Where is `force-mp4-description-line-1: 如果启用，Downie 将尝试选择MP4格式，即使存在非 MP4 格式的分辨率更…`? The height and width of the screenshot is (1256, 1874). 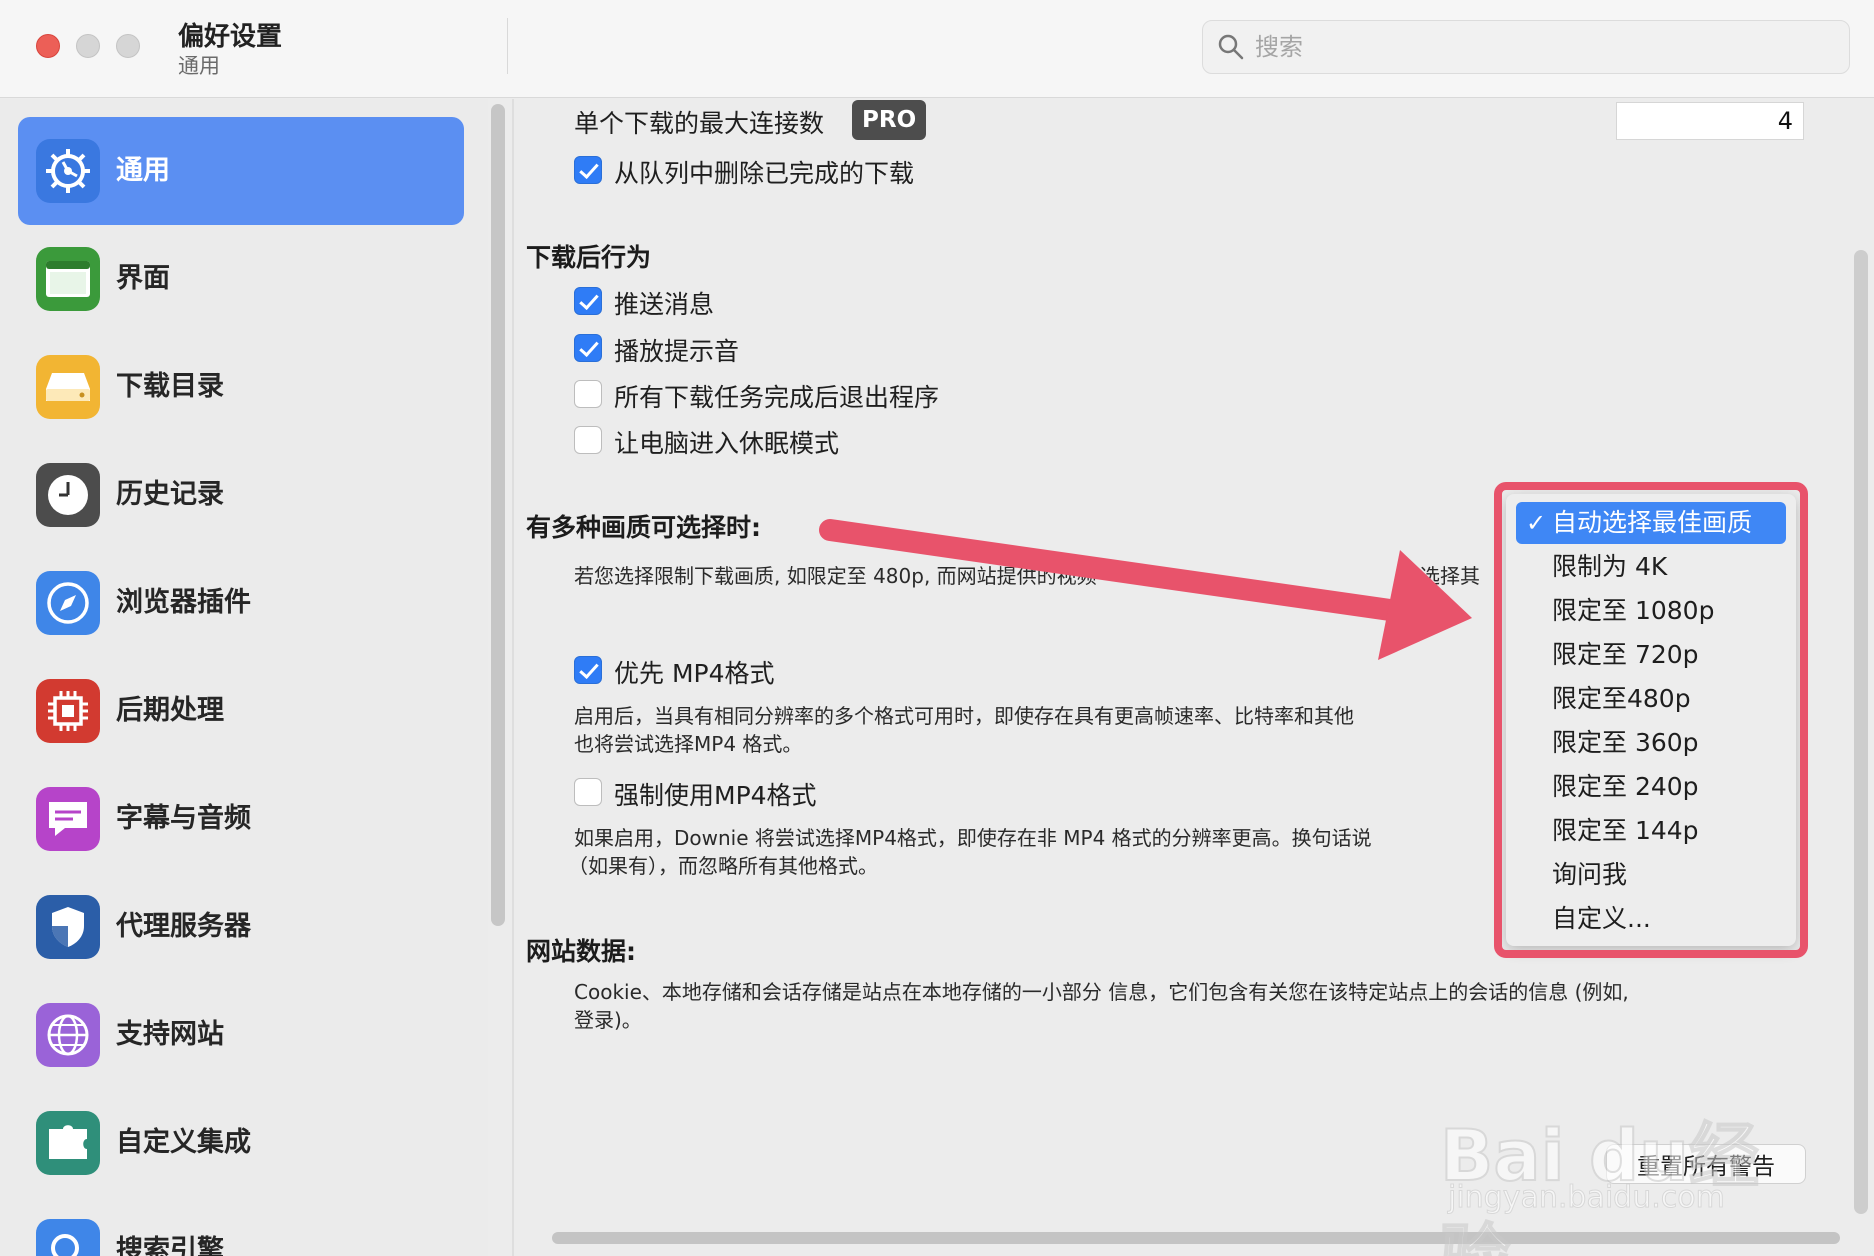 force-mp4-description-line-1: 如果启用，Downie 将尝试选择MP4格式，即使存在非 MP4 格式的分辨率更… is located at coordinates (973, 838).